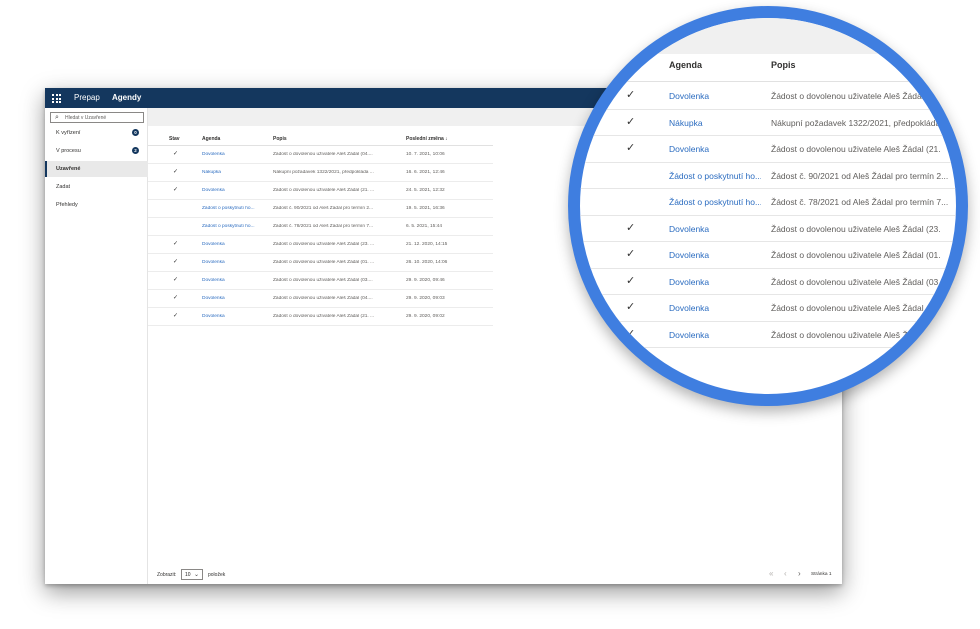 This screenshot has width=980, height=629. I want to click on posledni-zmena-cell: 21. 12. 2020, 14:15, so click(427, 244).